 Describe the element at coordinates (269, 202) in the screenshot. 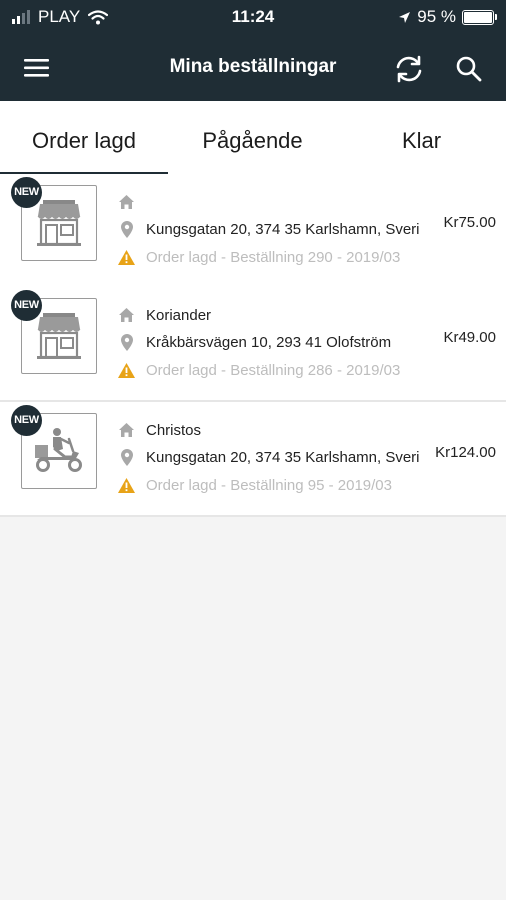

I see `restaurant-row` at that location.